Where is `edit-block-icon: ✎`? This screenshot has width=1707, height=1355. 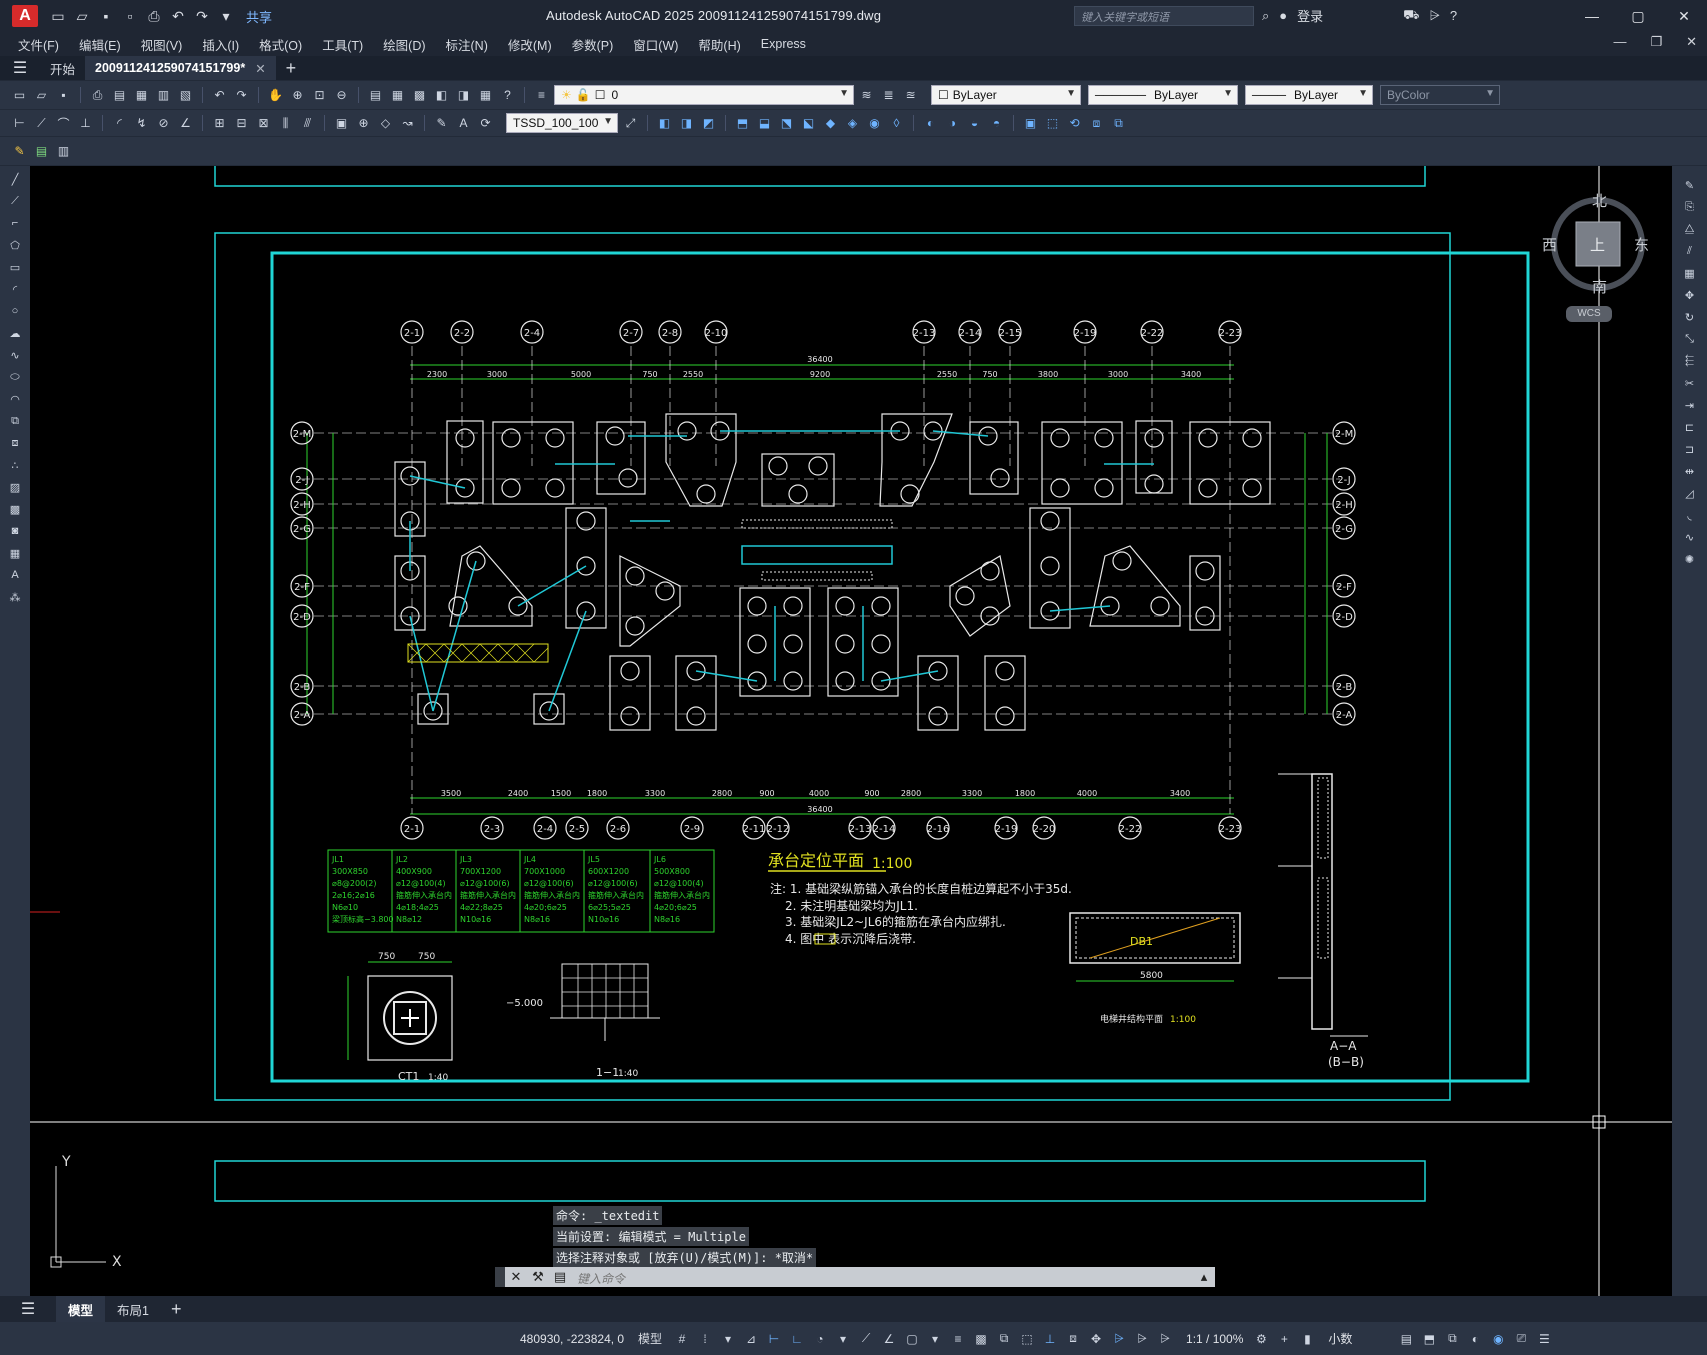
edit-block-icon: ✎ is located at coordinates (19, 151).